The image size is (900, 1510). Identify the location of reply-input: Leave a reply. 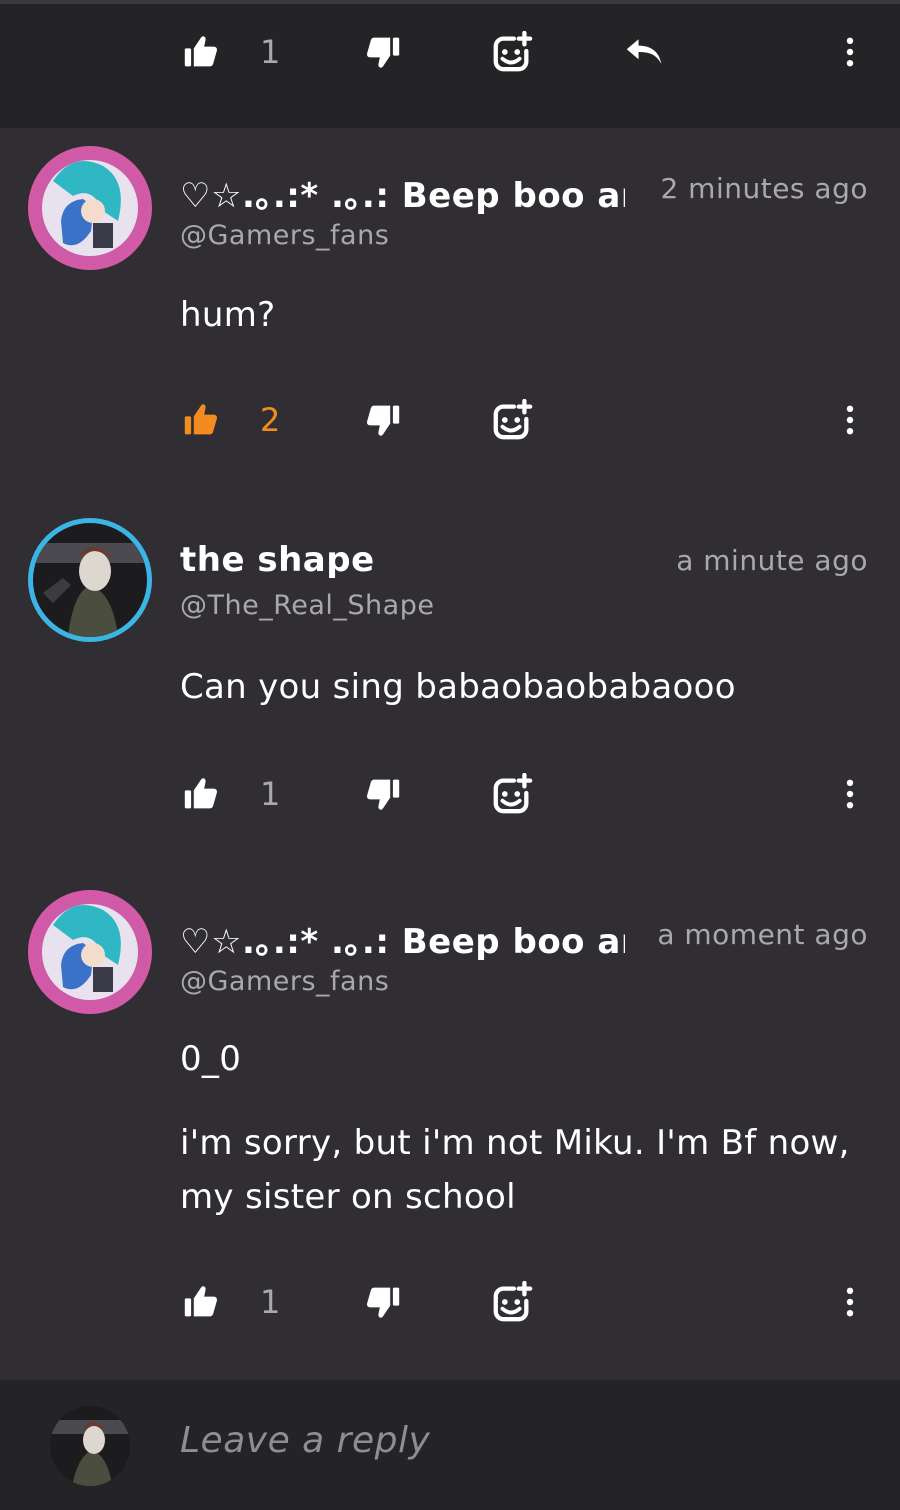
(305, 1440).